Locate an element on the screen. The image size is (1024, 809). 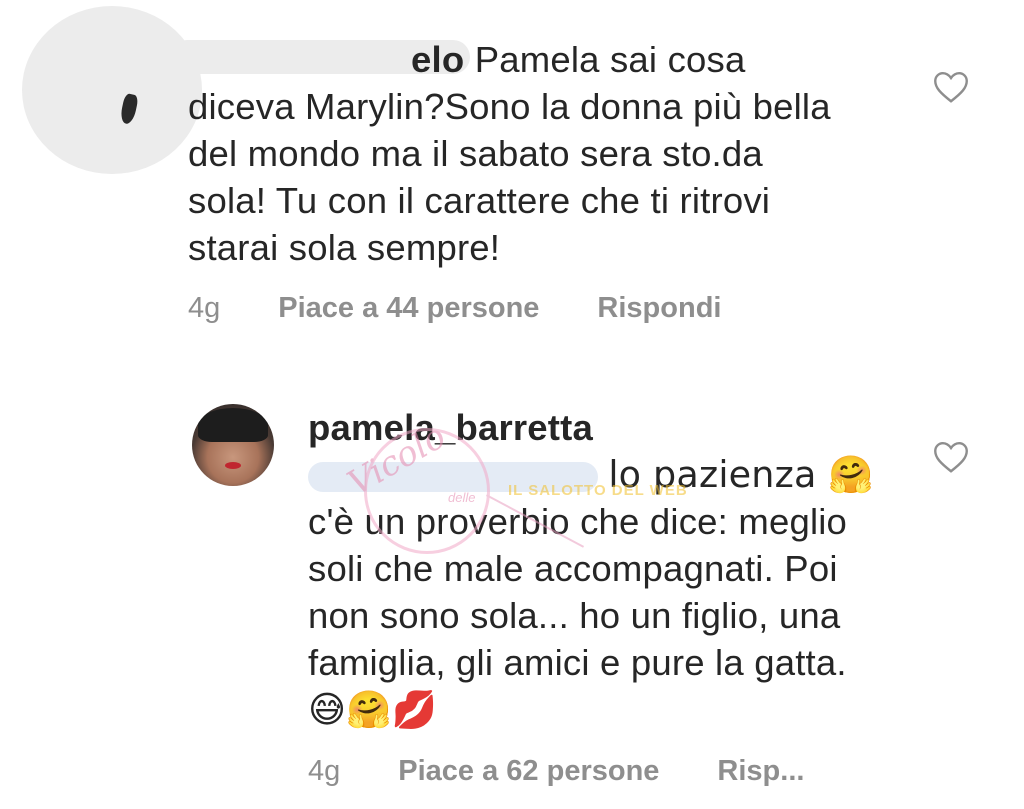
comment-1-line-1: Pamela sai cosa is located at coordinates (610, 59).